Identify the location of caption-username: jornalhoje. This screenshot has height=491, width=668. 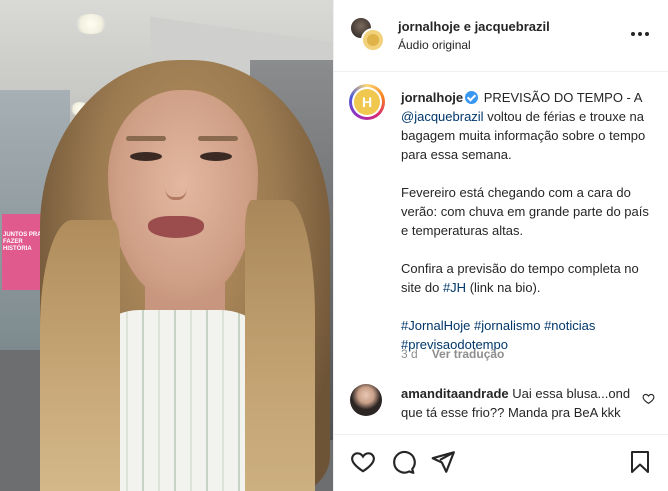
(432, 97).